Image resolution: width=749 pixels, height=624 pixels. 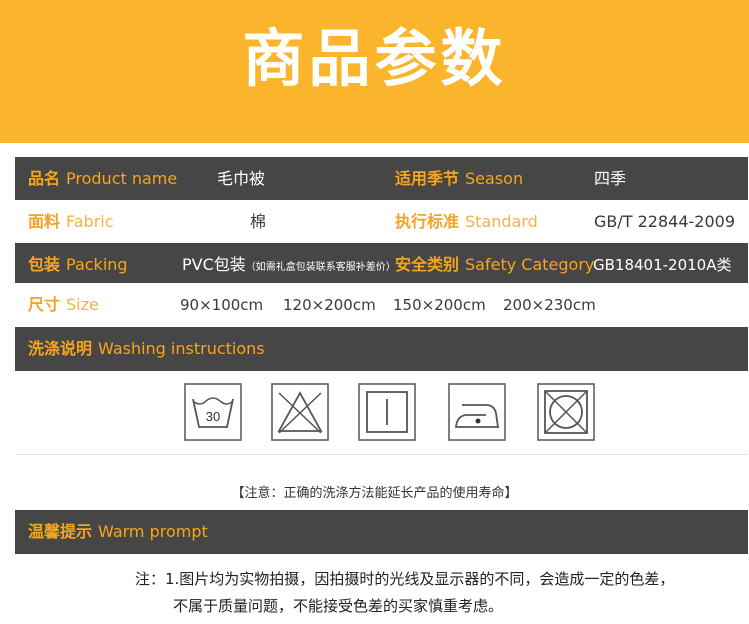 I want to click on safety-cn: 安全类别, so click(x=427, y=264).